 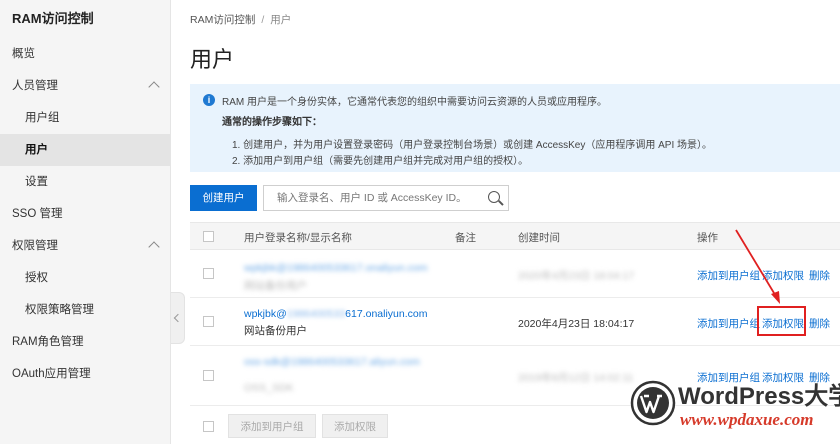 What do you see at coordinates (85, 374) in the screenshot?
I see `sidebar-item-oauth-apps: OAuth应用管理` at bounding box center [85, 374].